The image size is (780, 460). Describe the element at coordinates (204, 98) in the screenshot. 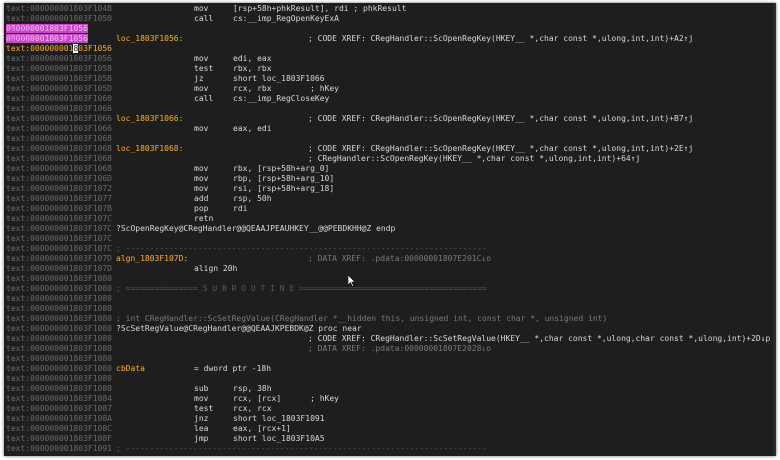

I see `instruction-mnemonic: call` at that location.